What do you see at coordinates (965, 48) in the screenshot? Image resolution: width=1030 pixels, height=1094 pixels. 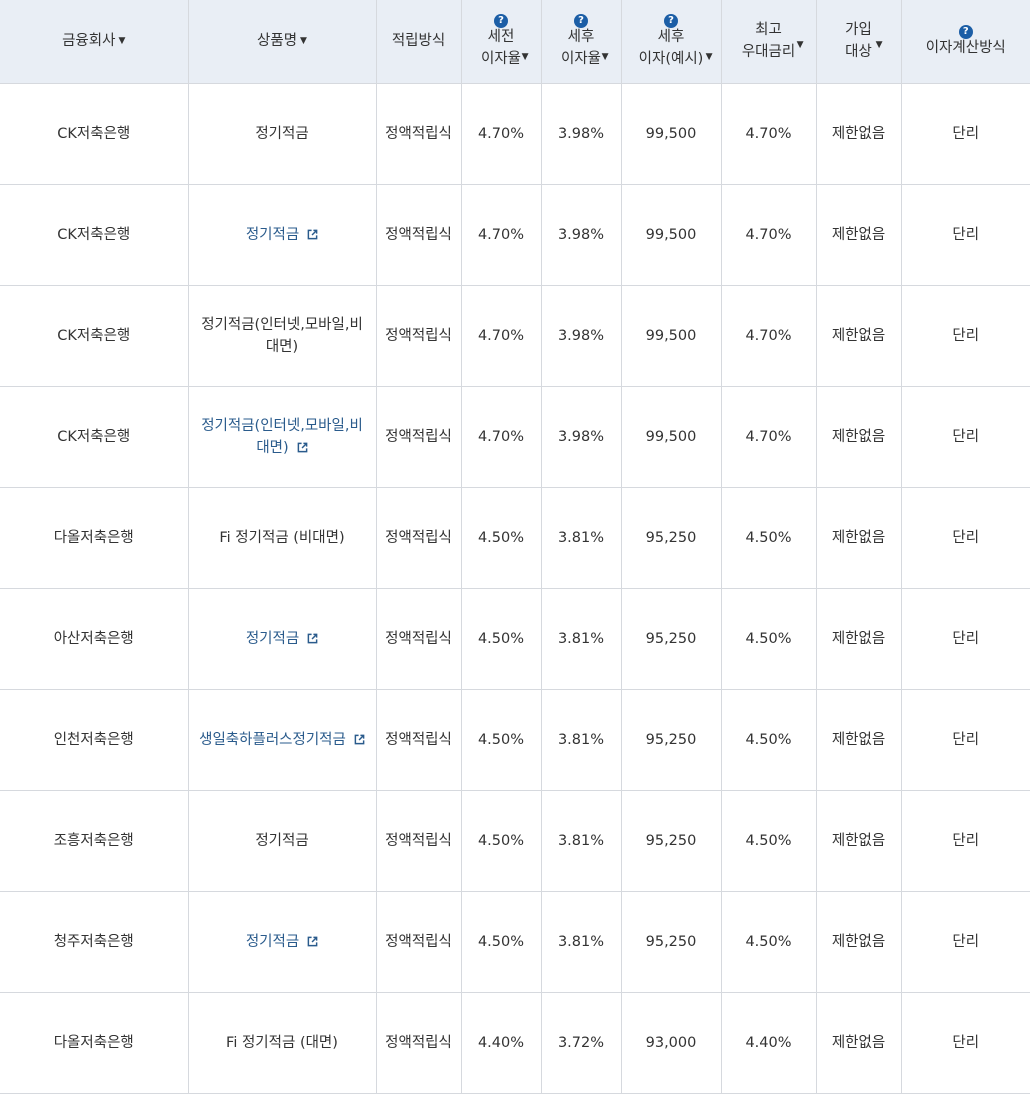 I see `header-calc-label: 이자계산방식` at bounding box center [965, 48].